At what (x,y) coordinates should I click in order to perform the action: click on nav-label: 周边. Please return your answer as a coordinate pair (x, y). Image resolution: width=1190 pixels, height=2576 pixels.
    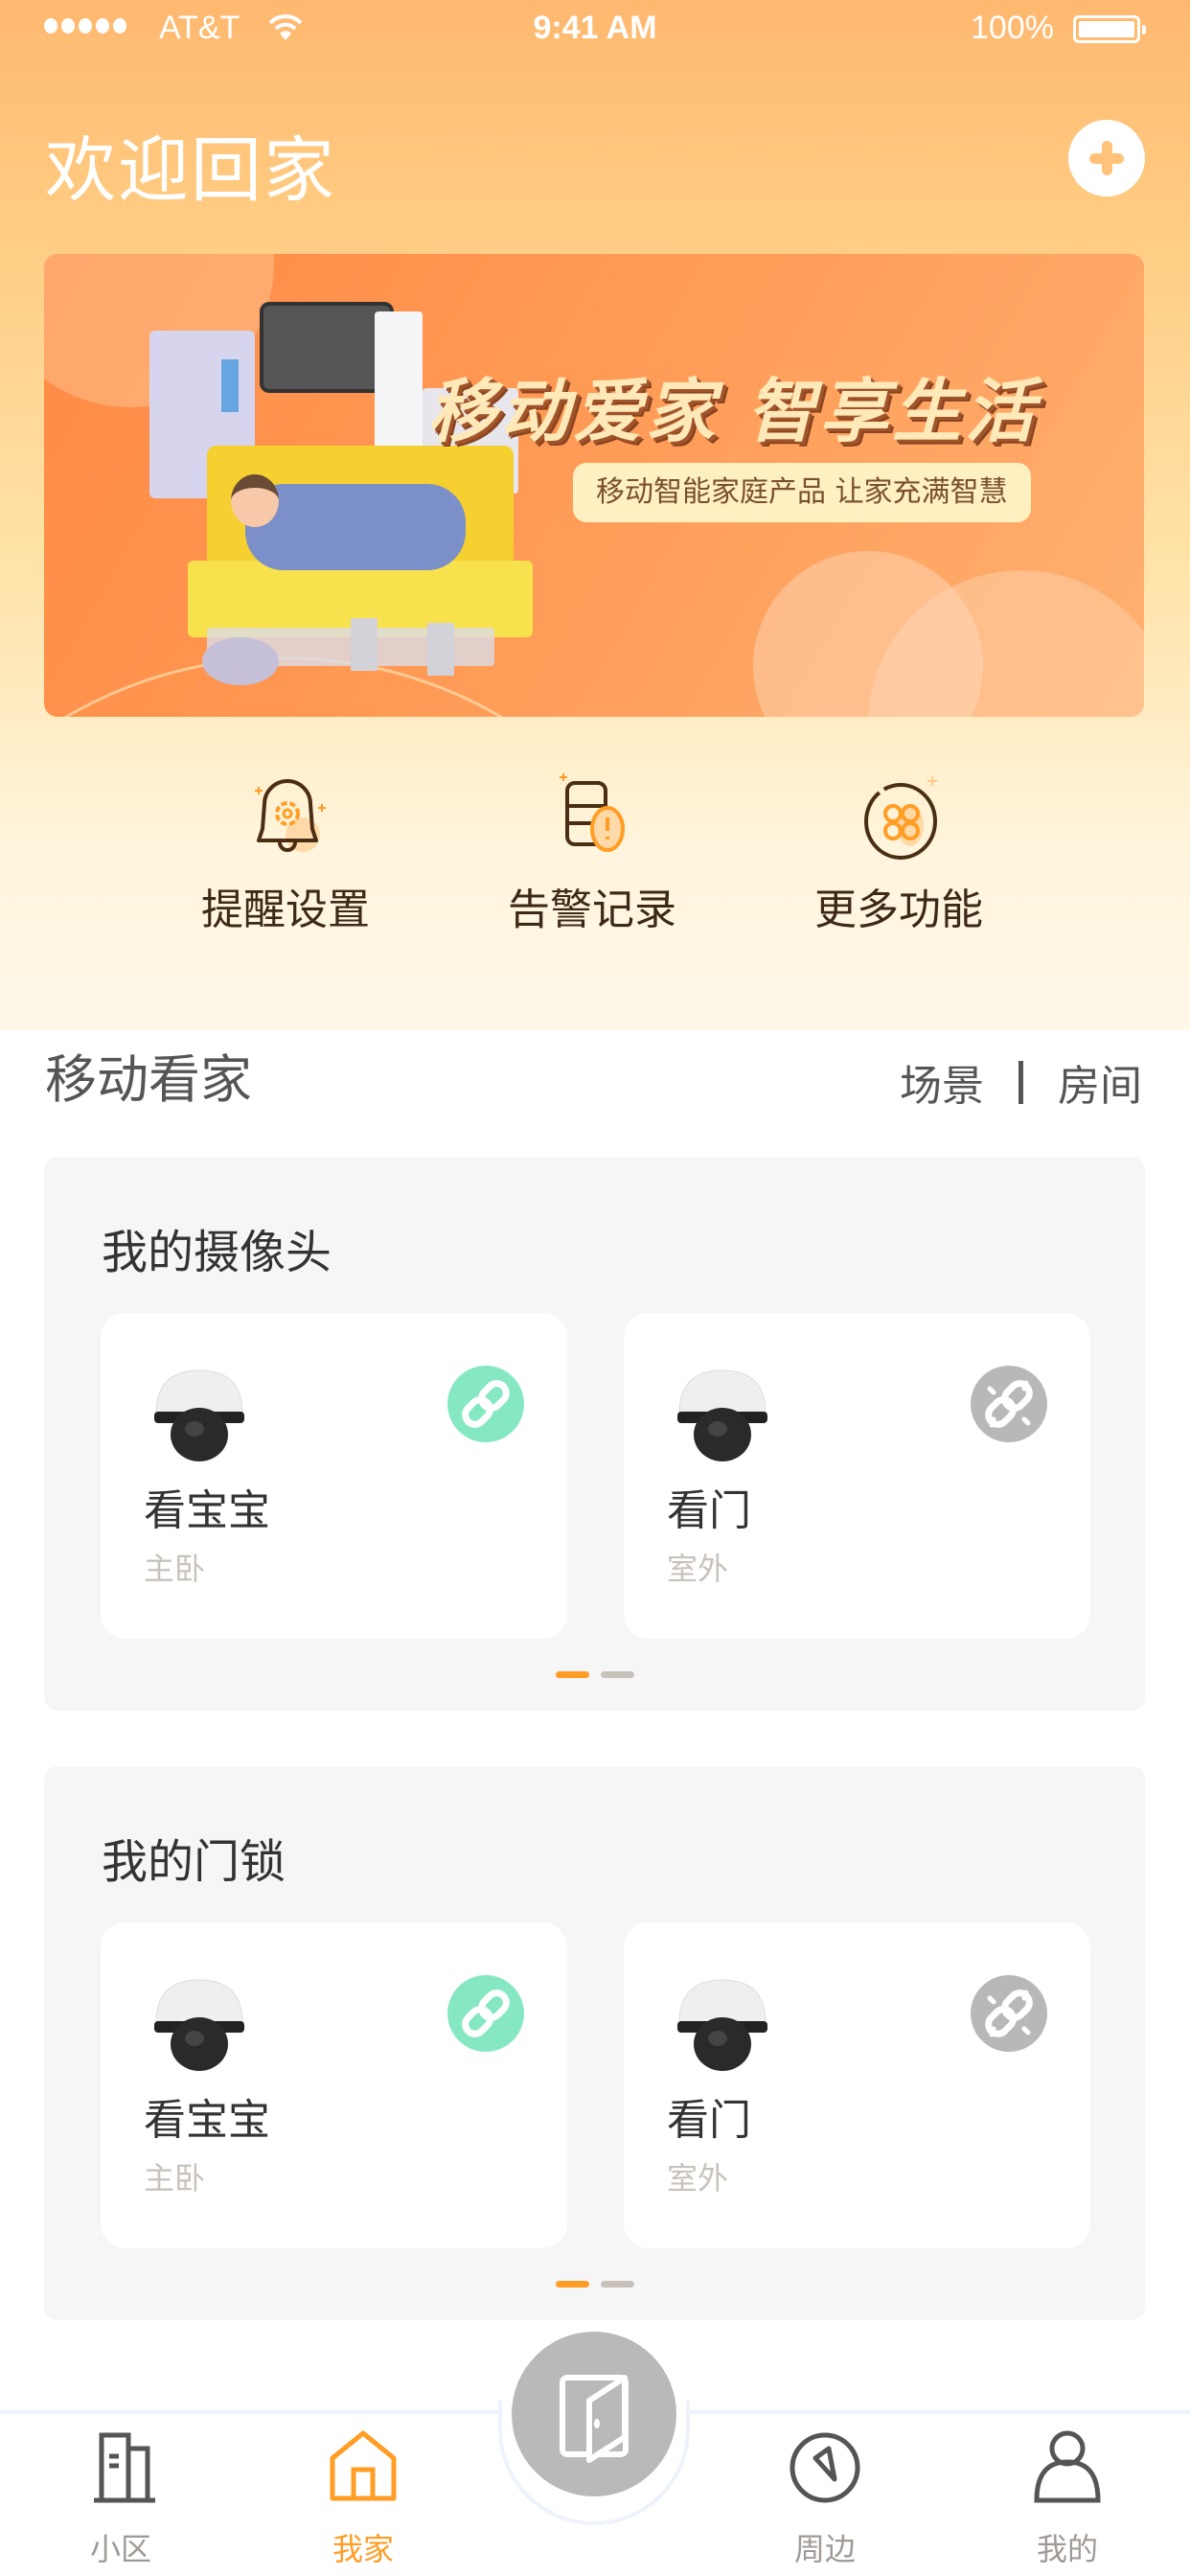
    Looking at the image, I should click on (825, 2549).